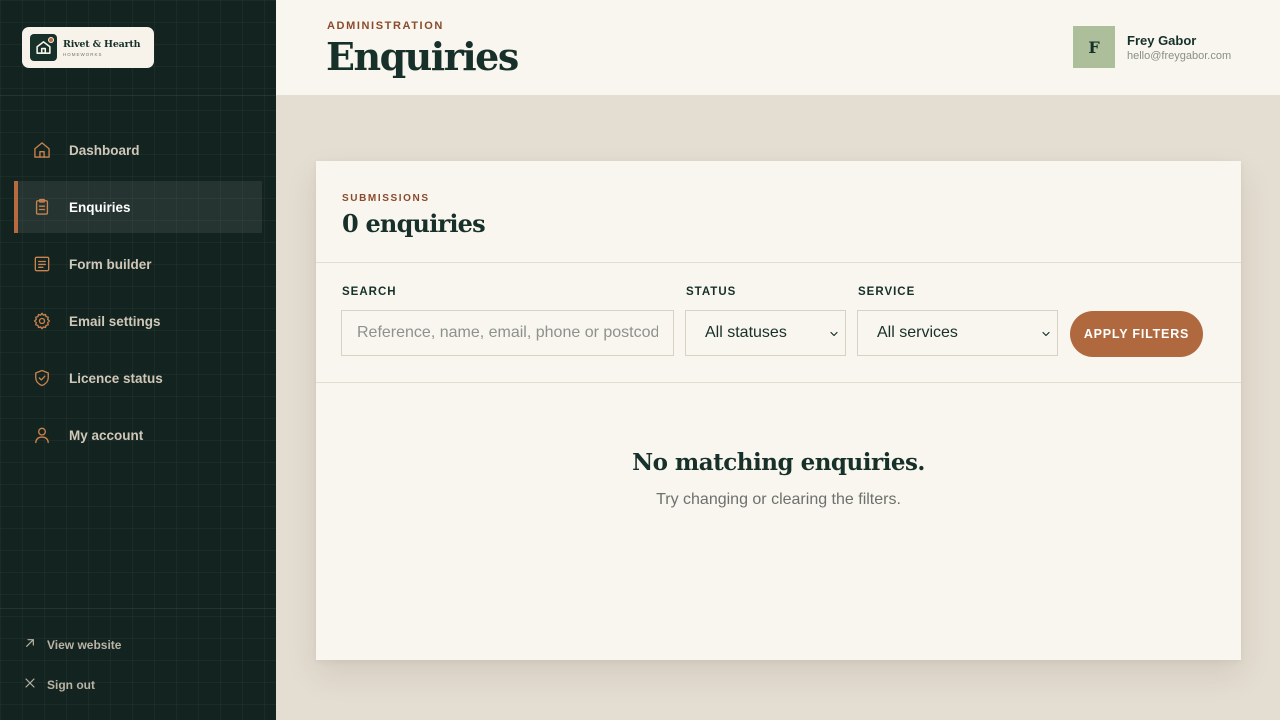 The height and width of the screenshot is (720, 1280). I want to click on service-value: All services, so click(917, 332).